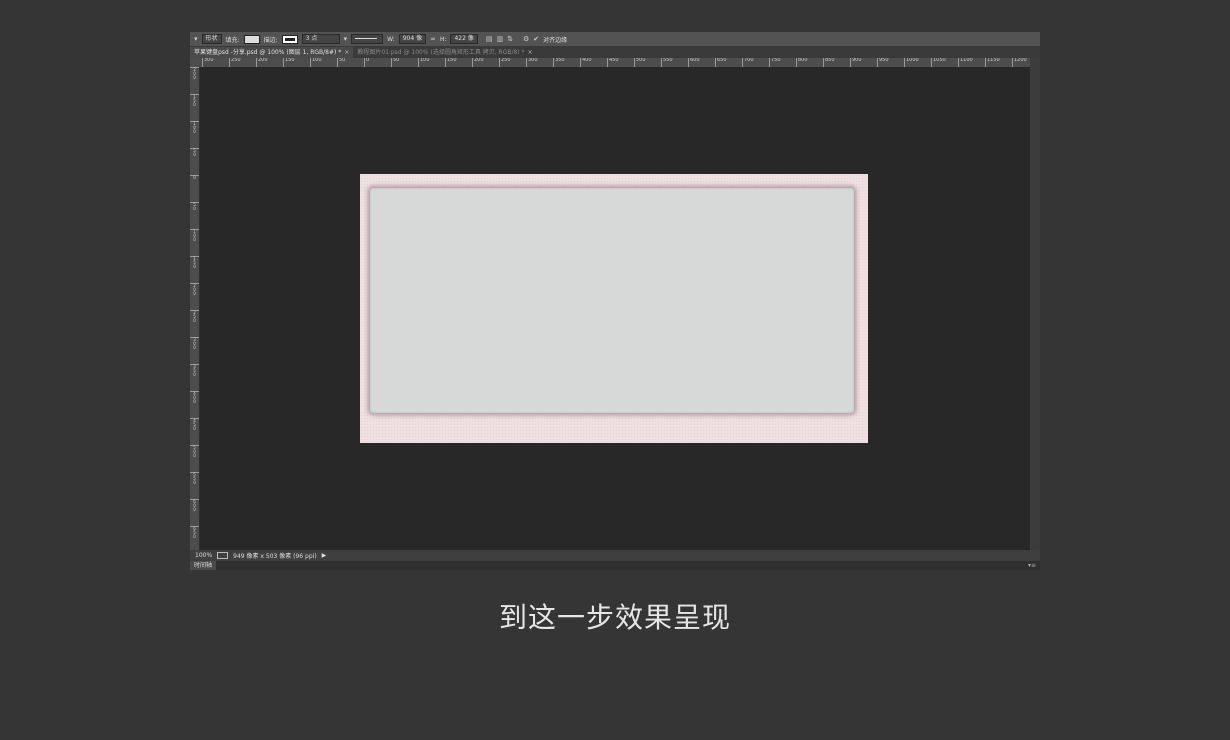 The image size is (1230, 740). What do you see at coordinates (640, 62) in the screenshot?
I see `ruler-tick-label: 500` at bounding box center [640, 62].